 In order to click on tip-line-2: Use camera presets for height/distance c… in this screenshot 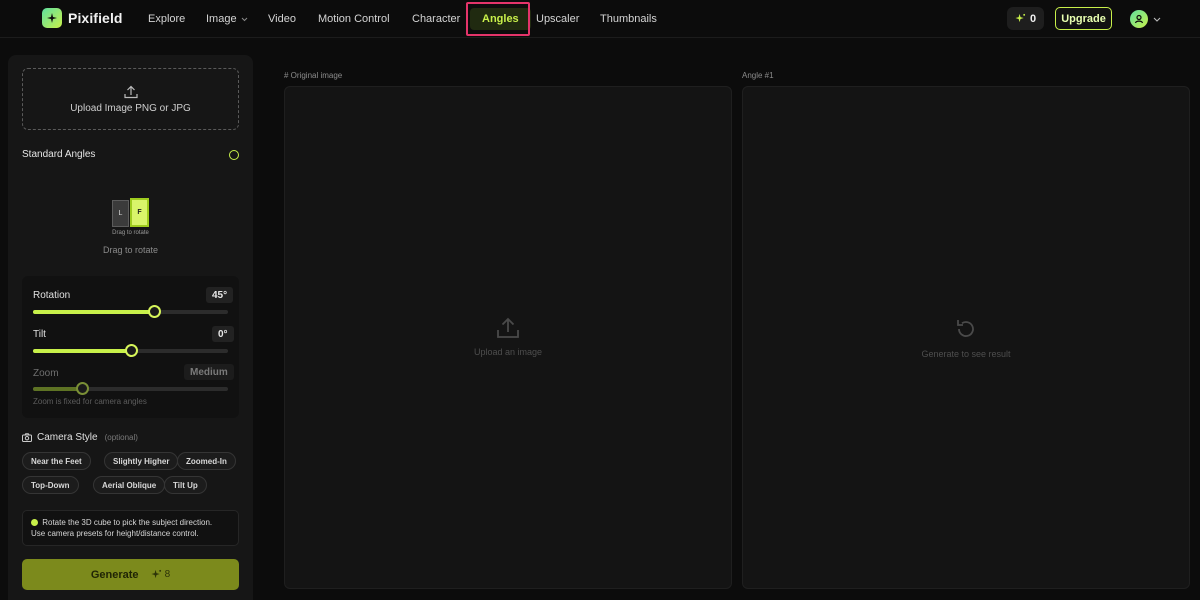, I will do `click(115, 533)`.